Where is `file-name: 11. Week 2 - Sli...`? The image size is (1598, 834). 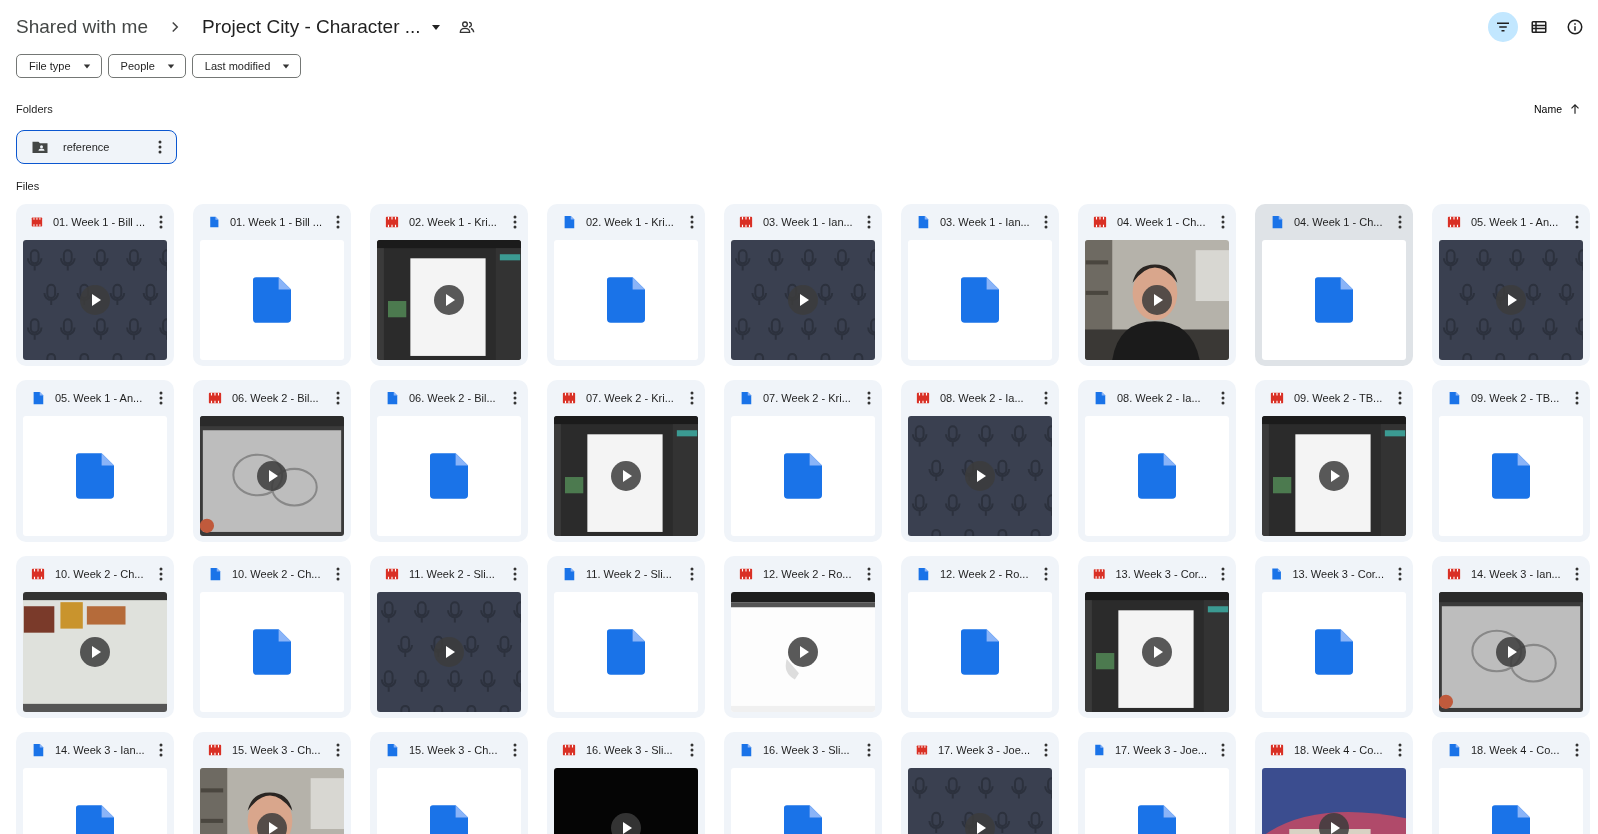 file-name: 11. Week 2 - Sli... is located at coordinates (629, 574).